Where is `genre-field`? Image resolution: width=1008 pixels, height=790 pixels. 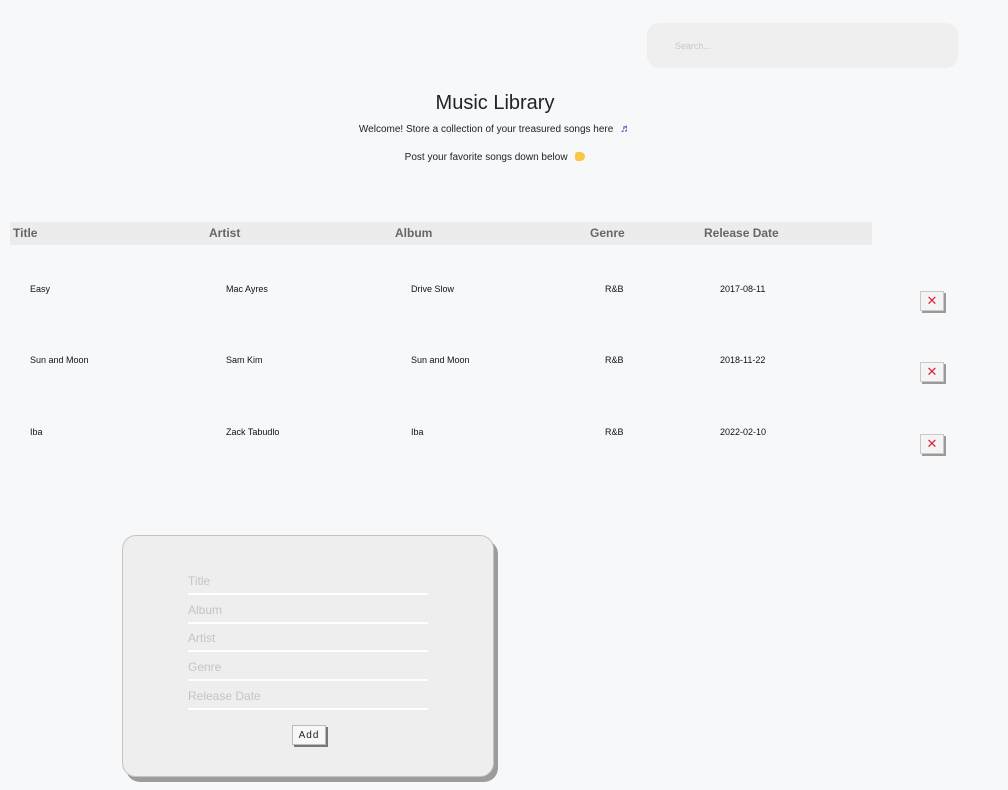
genre-field is located at coordinates (308, 668).